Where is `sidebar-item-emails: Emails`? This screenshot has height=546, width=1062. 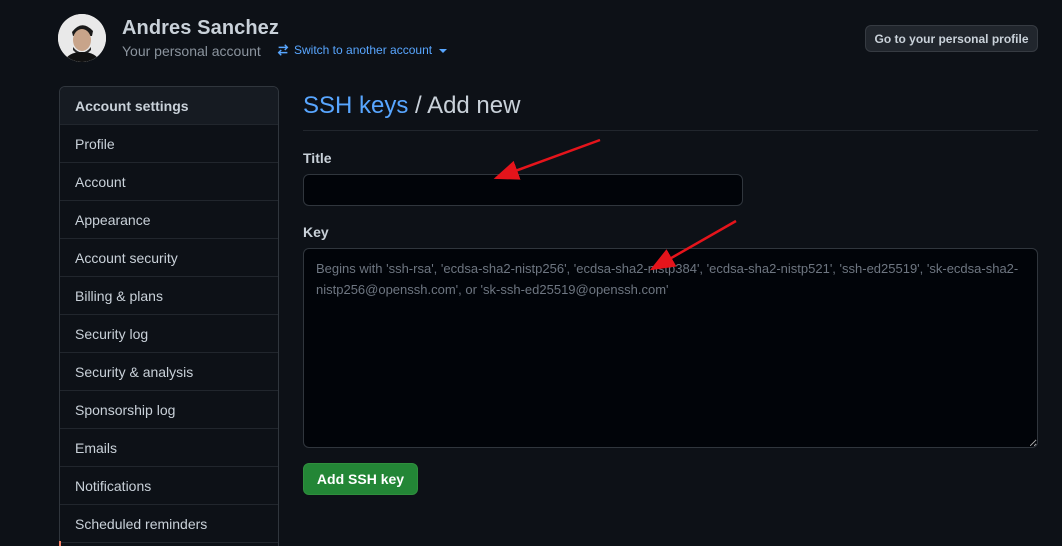 sidebar-item-emails: Emails is located at coordinates (169, 448).